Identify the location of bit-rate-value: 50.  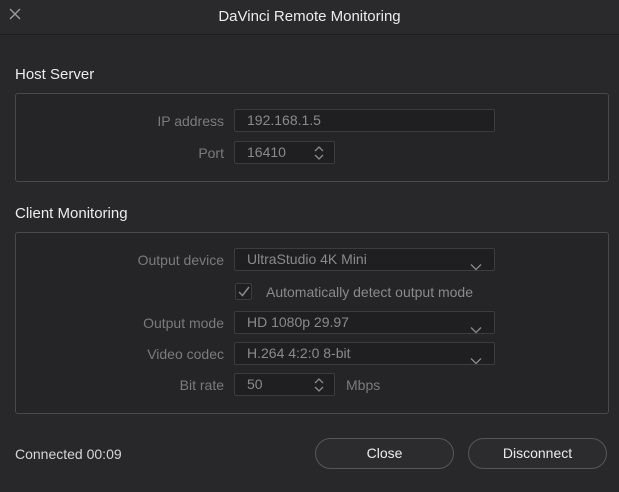
(255, 384).